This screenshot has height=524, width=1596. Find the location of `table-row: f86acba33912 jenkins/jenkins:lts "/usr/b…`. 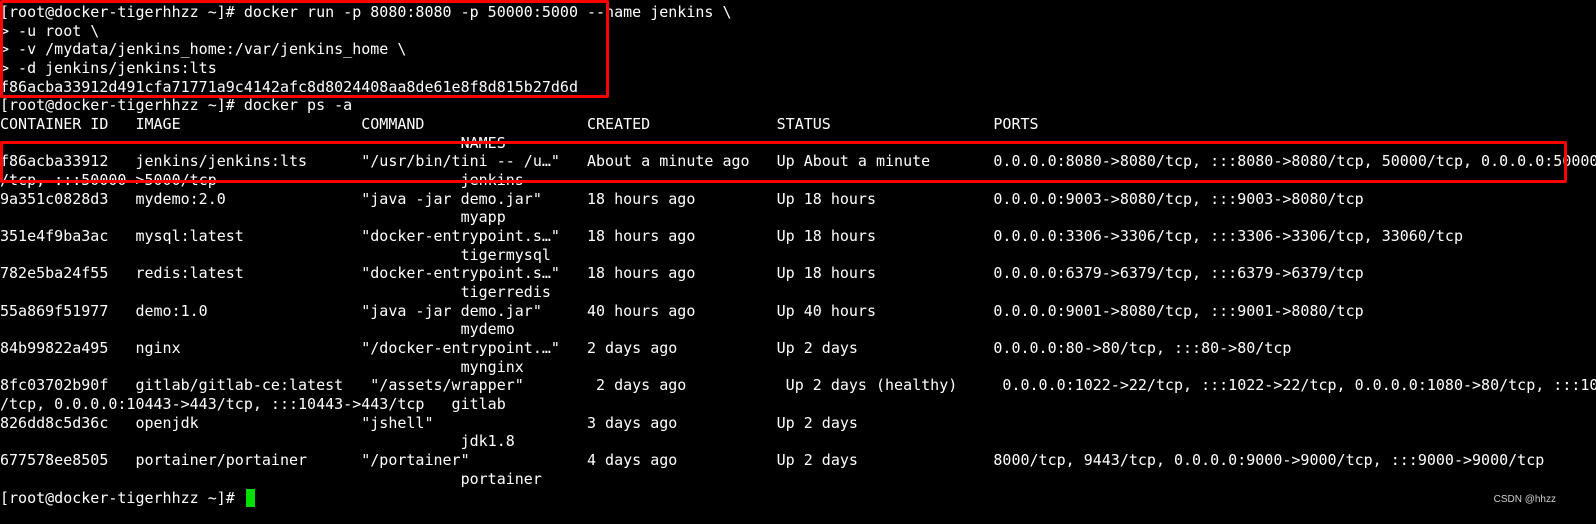

table-row: f86acba33912 jenkins/jenkins:lts "/usr/b… is located at coordinates (798, 161).